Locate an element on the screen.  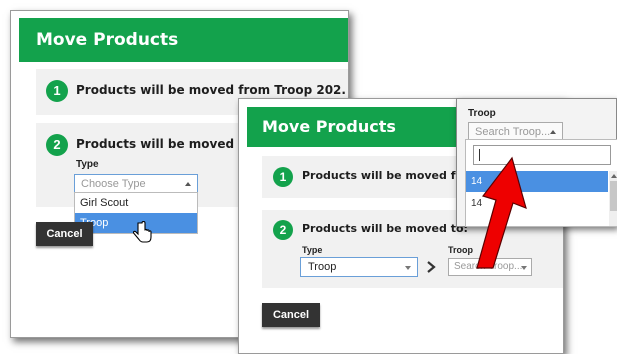
type-option-girl-scout: Girl Scout is located at coordinates (136, 203).